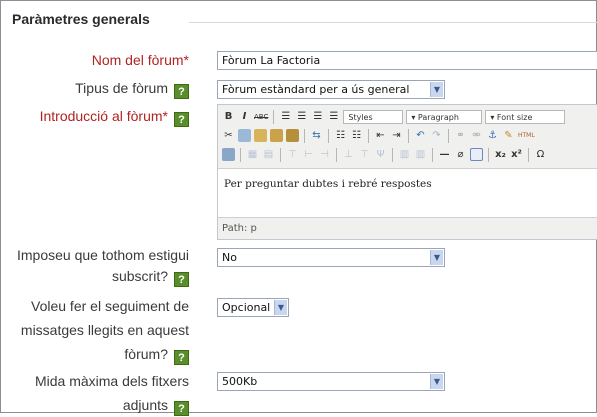 The height and width of the screenshot is (417, 597). I want to click on tracking-label-line3: fòrum?, so click(146, 354).